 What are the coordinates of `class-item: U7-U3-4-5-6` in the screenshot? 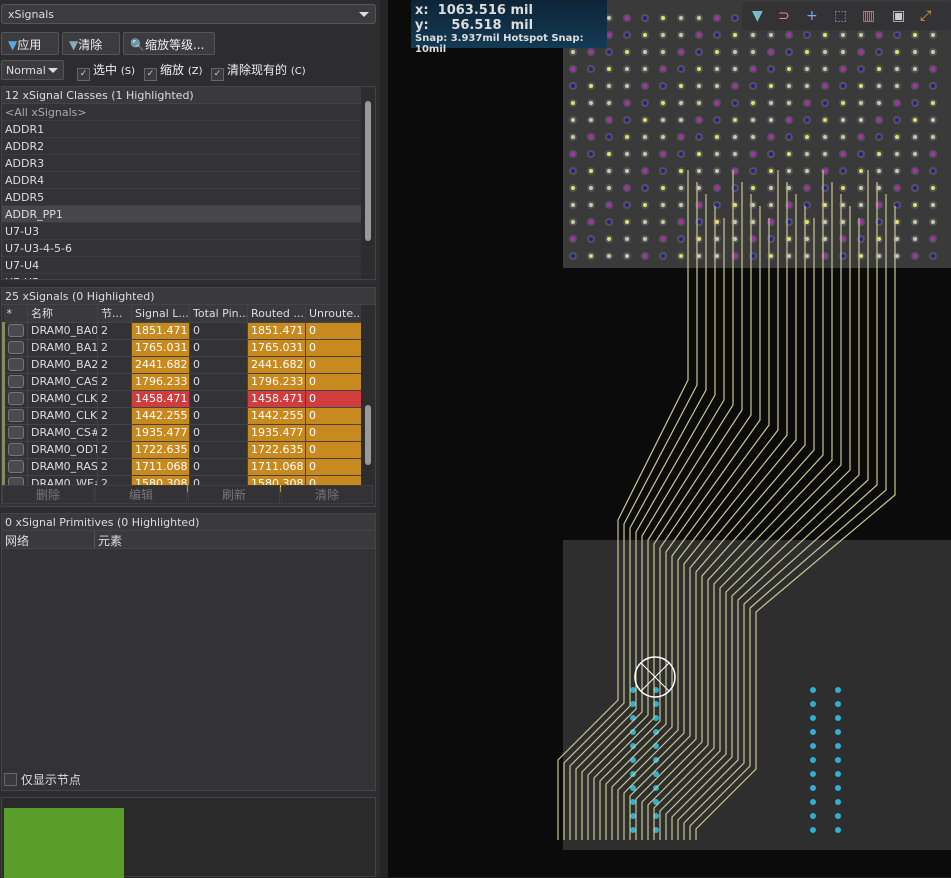 It's located at (181, 248).